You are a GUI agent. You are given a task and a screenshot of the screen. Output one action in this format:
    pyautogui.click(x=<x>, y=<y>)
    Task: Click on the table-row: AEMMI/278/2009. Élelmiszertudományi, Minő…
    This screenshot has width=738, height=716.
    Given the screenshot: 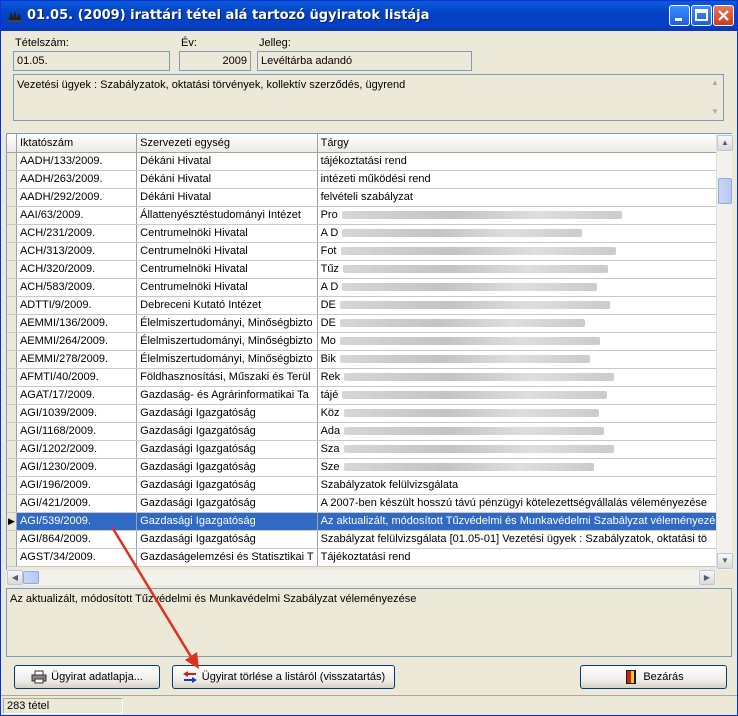 What is the action you would take?
    pyautogui.click(x=369, y=359)
    